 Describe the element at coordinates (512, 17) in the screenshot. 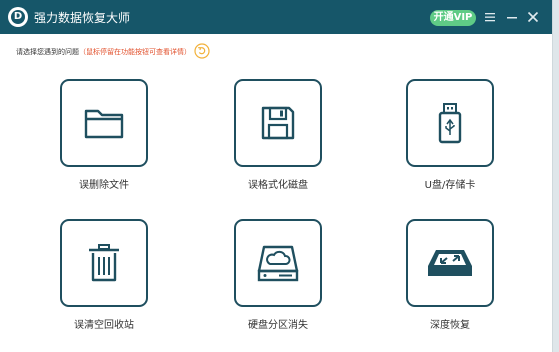

I see `minimize-icon` at that location.